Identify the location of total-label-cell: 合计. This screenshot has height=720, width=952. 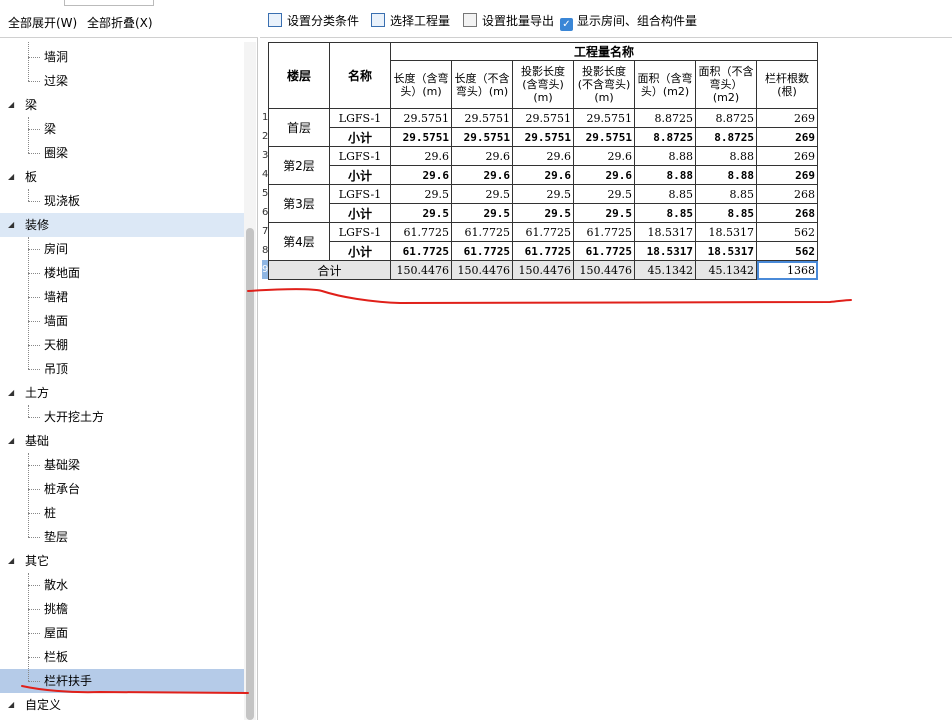
(329, 270).